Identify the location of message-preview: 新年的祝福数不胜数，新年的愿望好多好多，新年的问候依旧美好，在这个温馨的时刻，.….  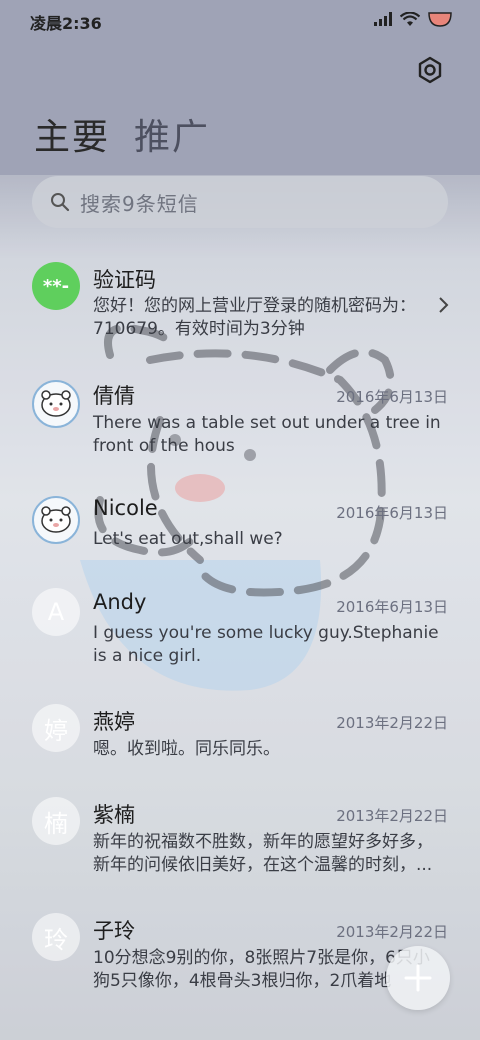
(263, 853).